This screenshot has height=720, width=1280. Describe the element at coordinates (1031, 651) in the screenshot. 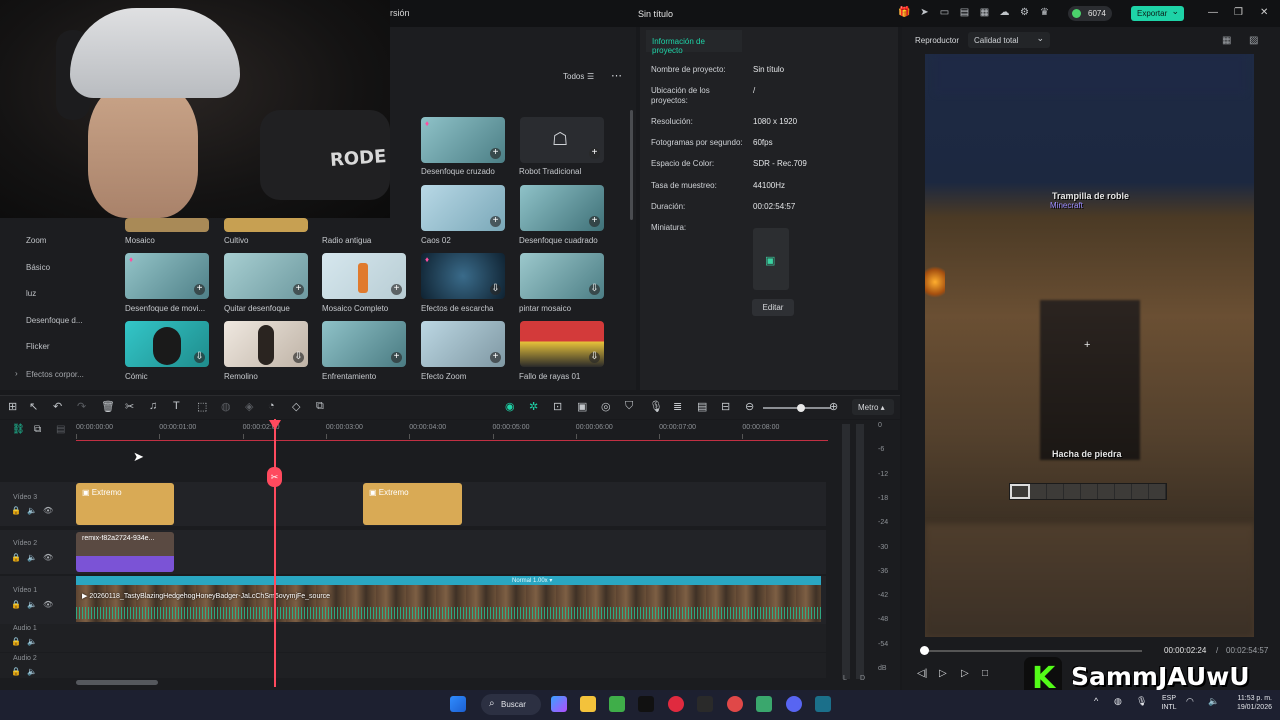

I see `scrub-bar` at that location.